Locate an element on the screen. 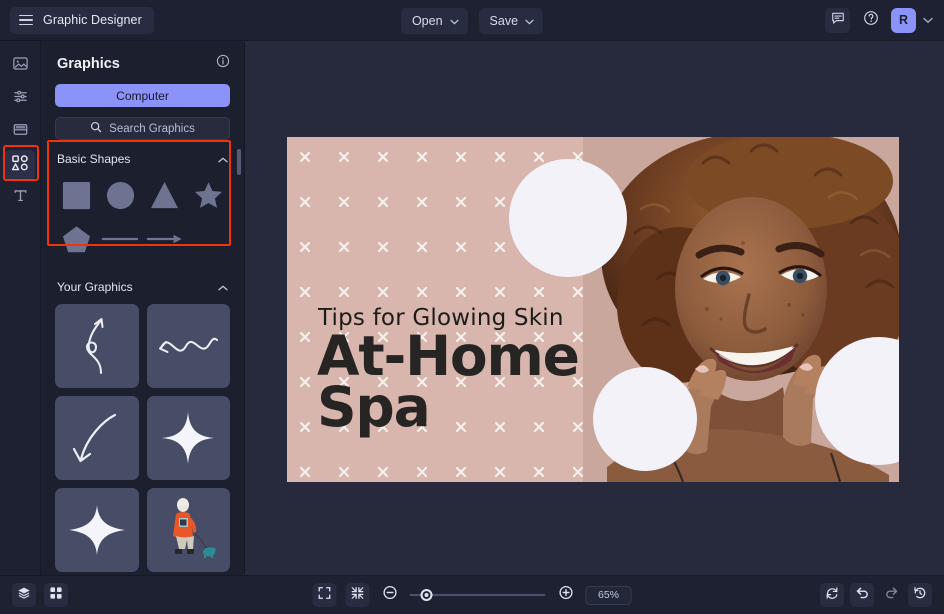 This screenshot has height=614, width=944. section-title: Your Graphics is located at coordinates (95, 287).